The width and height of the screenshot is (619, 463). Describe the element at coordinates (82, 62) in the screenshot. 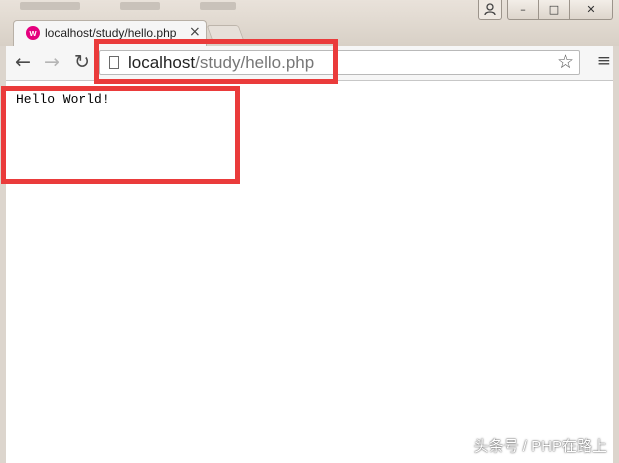

I see `reload-button: ↻` at that location.